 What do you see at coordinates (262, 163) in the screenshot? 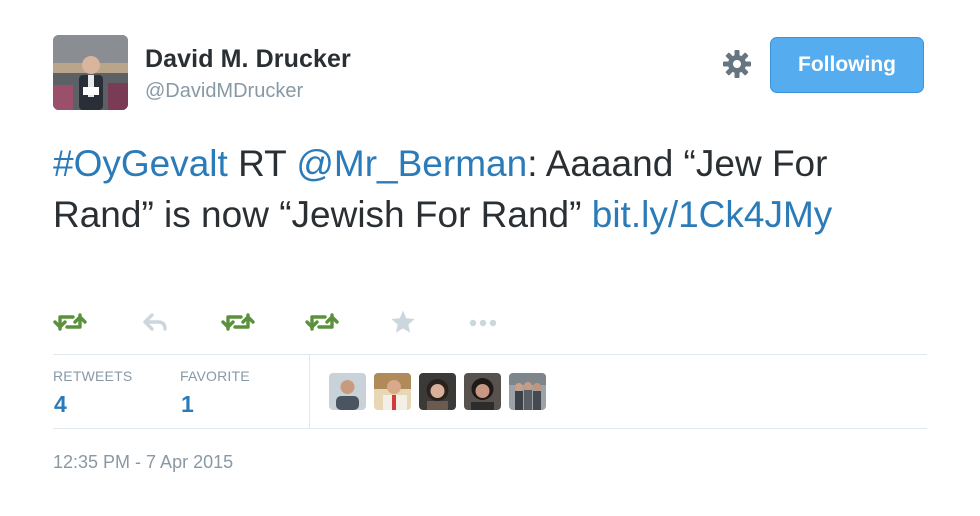
I see `tweet-text-segment: RT` at bounding box center [262, 163].